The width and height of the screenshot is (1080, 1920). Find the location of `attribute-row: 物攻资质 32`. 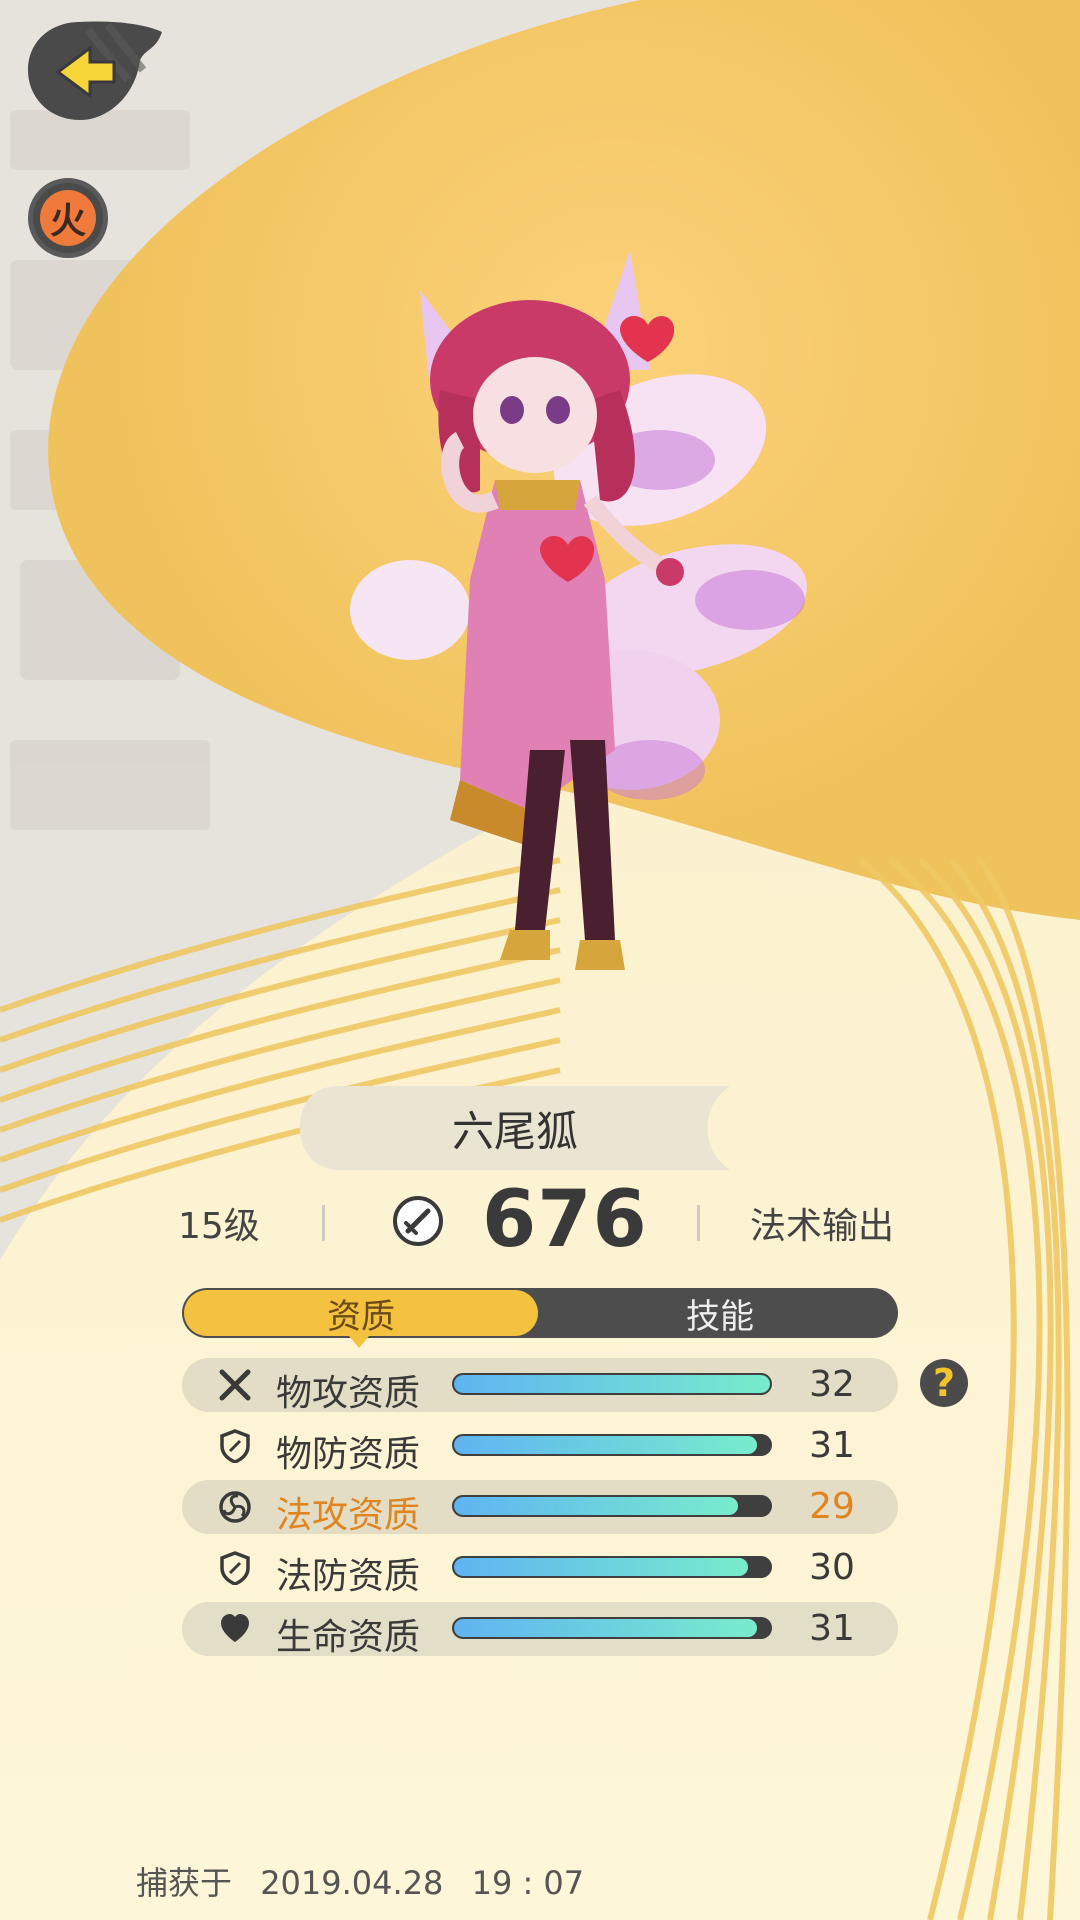

attribute-row: 物攻资质 32 is located at coordinates (540, 1386).